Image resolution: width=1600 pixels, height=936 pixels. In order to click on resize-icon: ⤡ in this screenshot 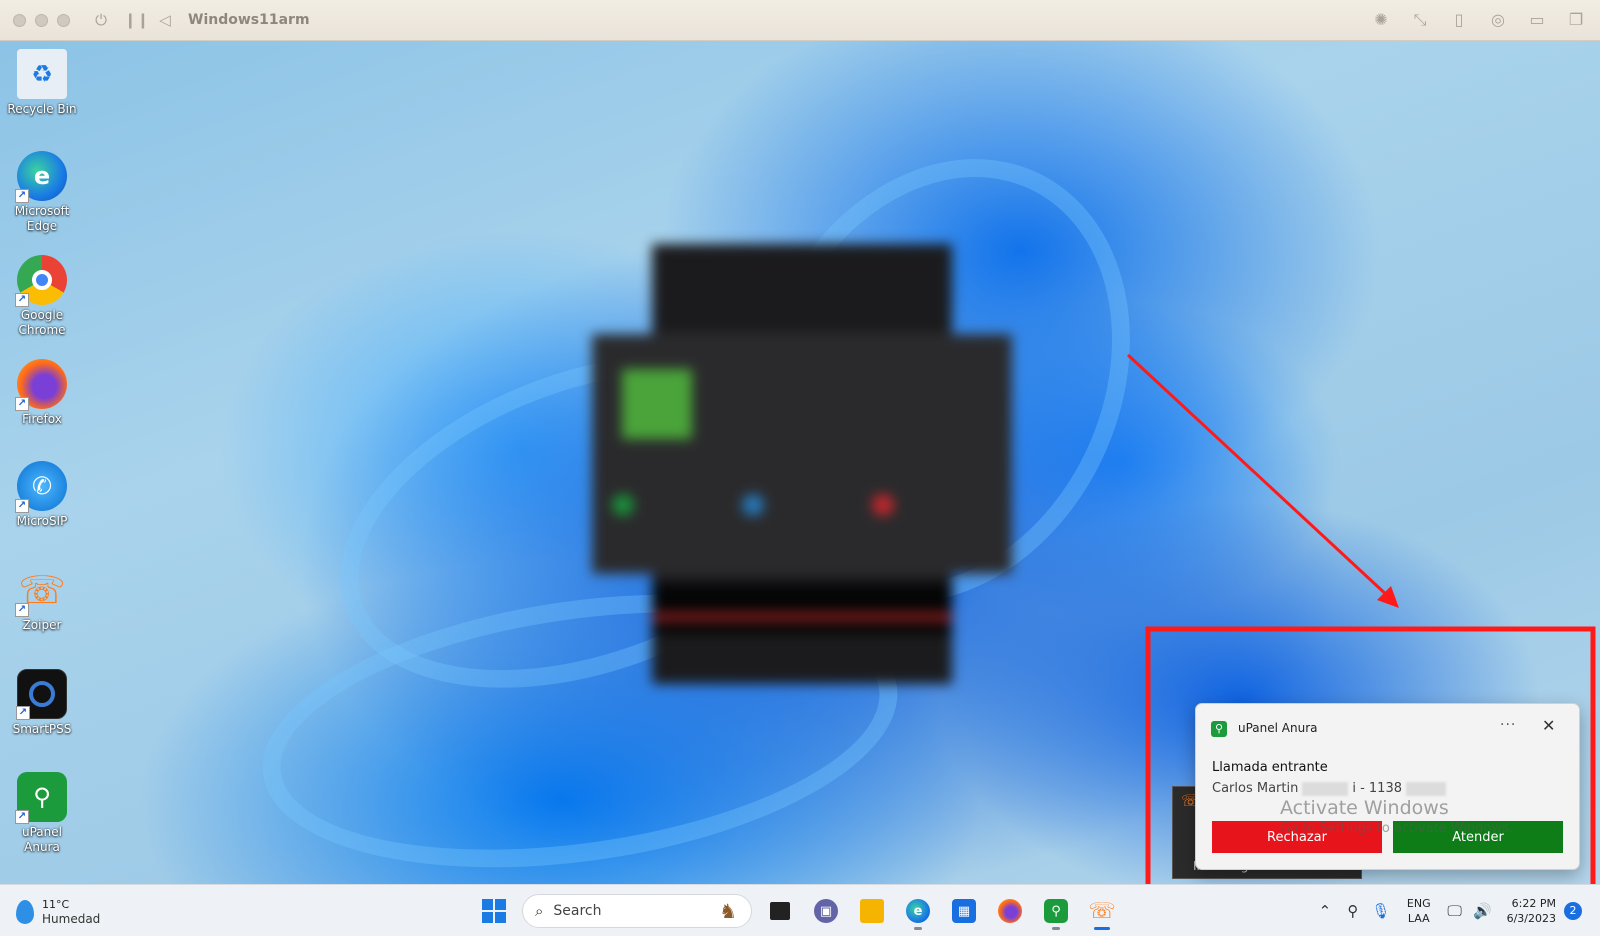, I will do `click(1420, 20)`.